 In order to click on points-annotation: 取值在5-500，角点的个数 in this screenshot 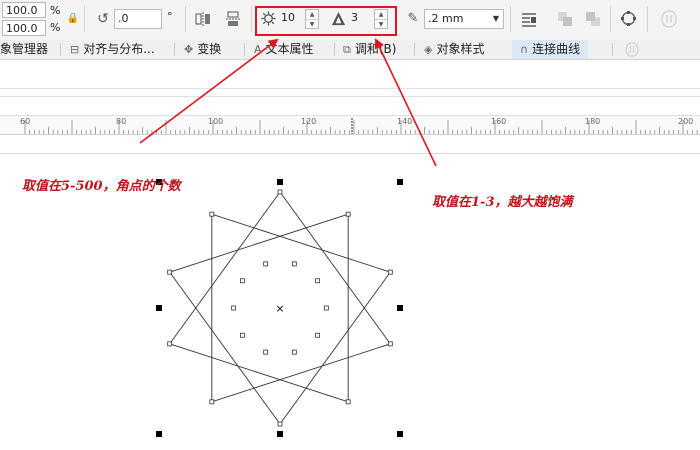, I will do `click(101, 186)`.